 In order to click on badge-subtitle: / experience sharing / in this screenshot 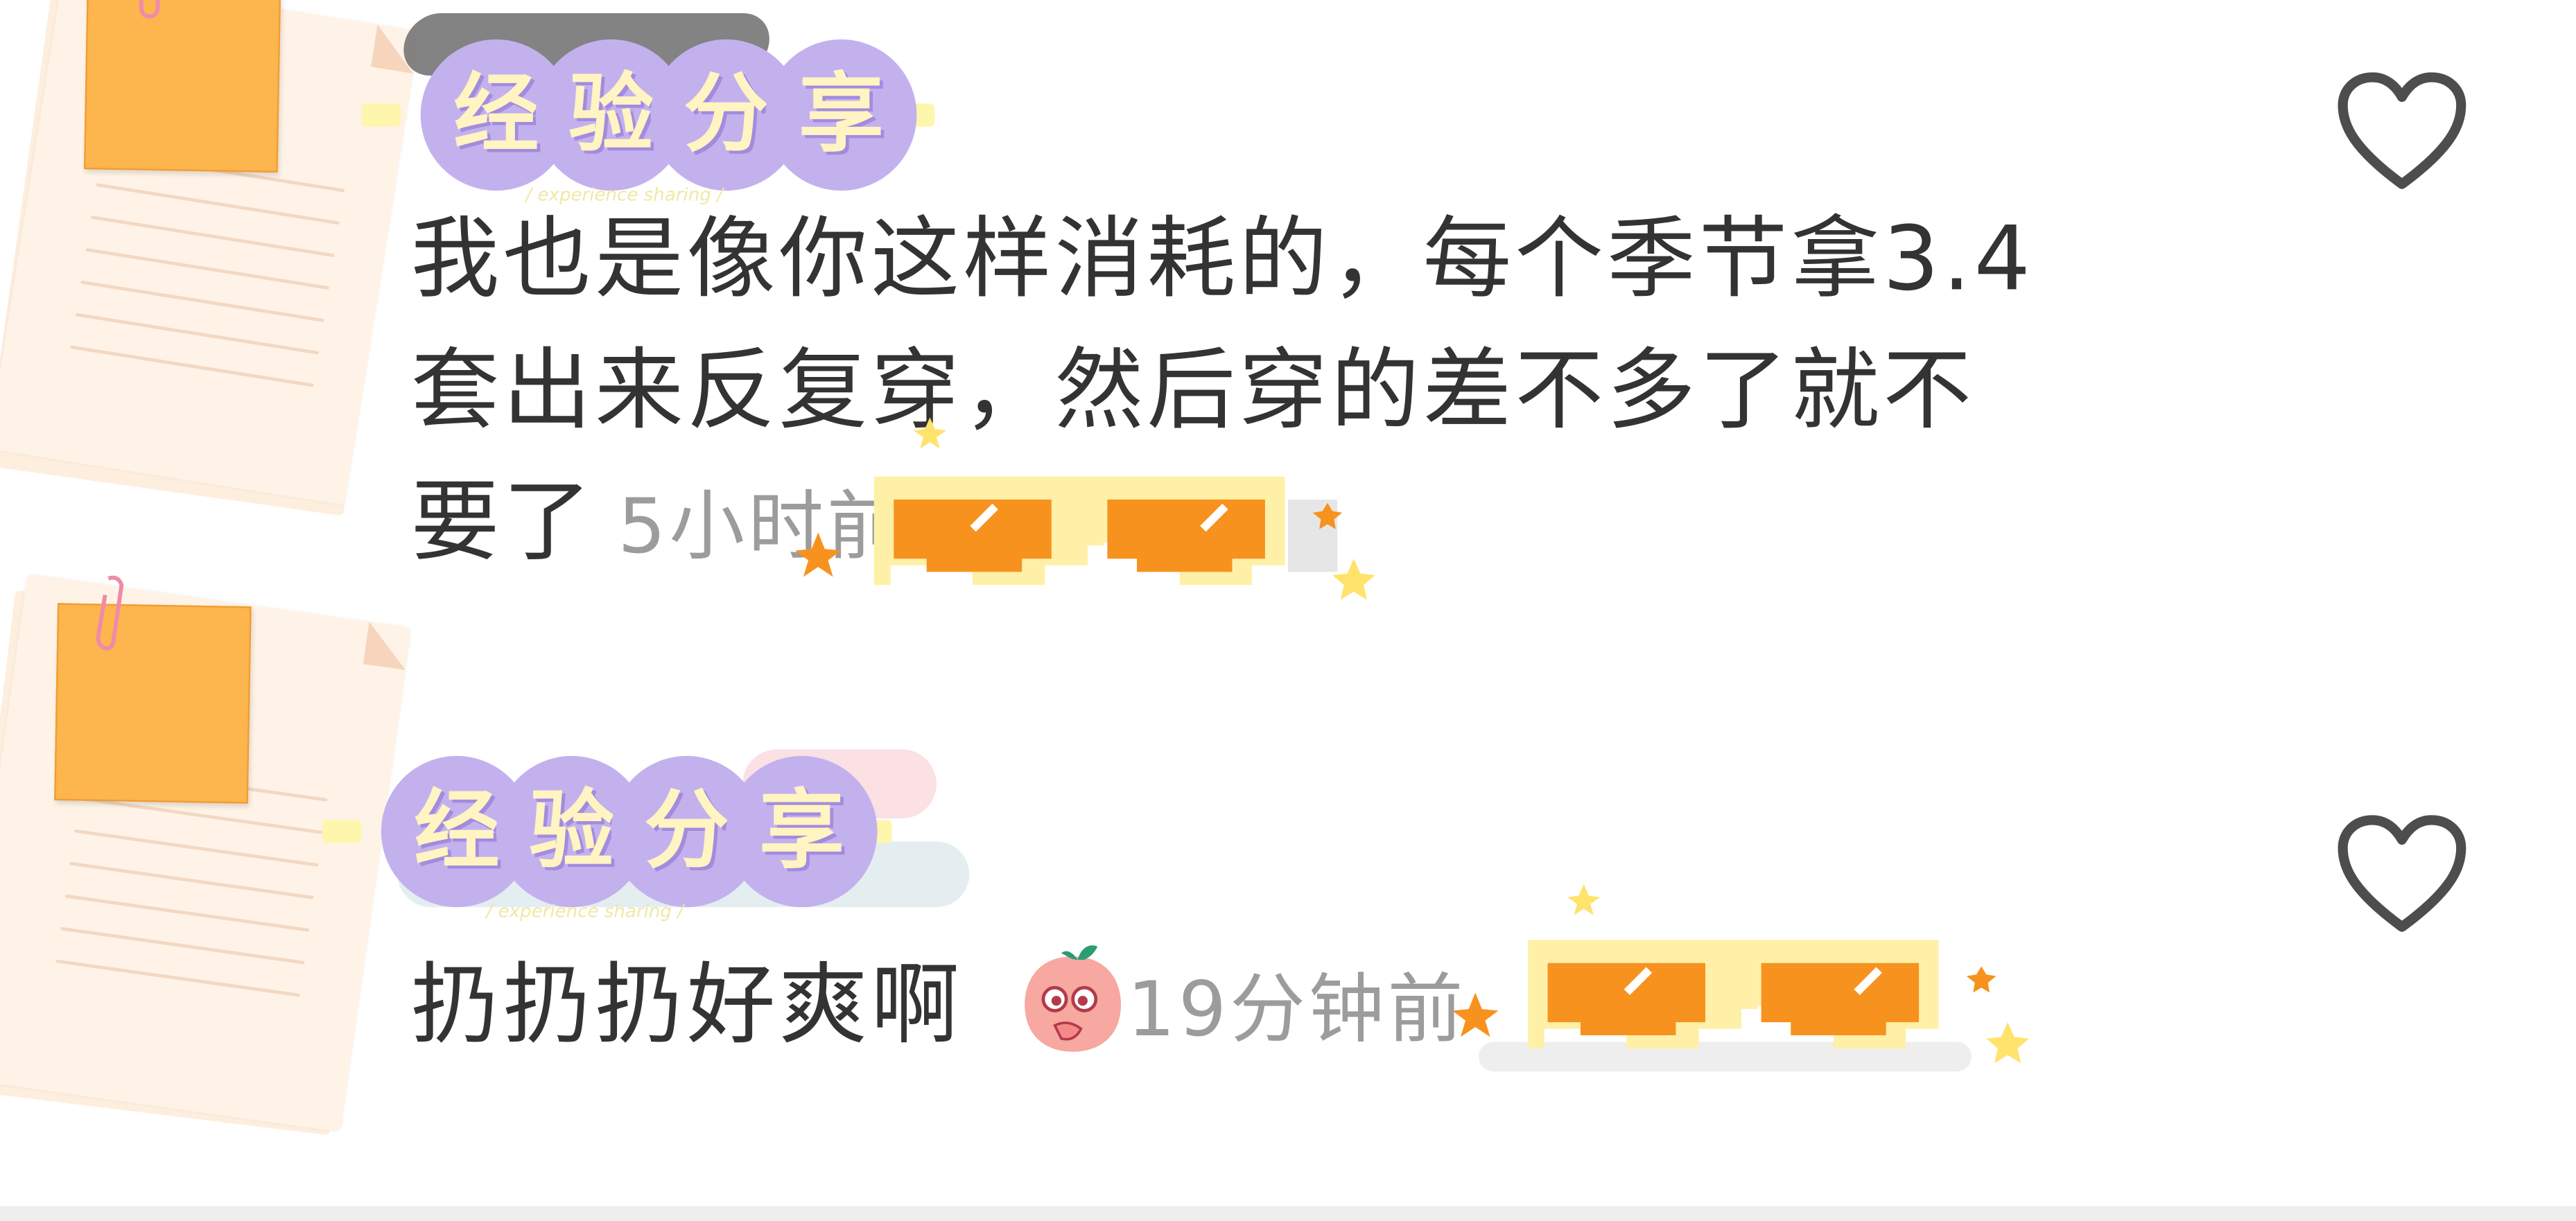, I will do `click(585, 911)`.